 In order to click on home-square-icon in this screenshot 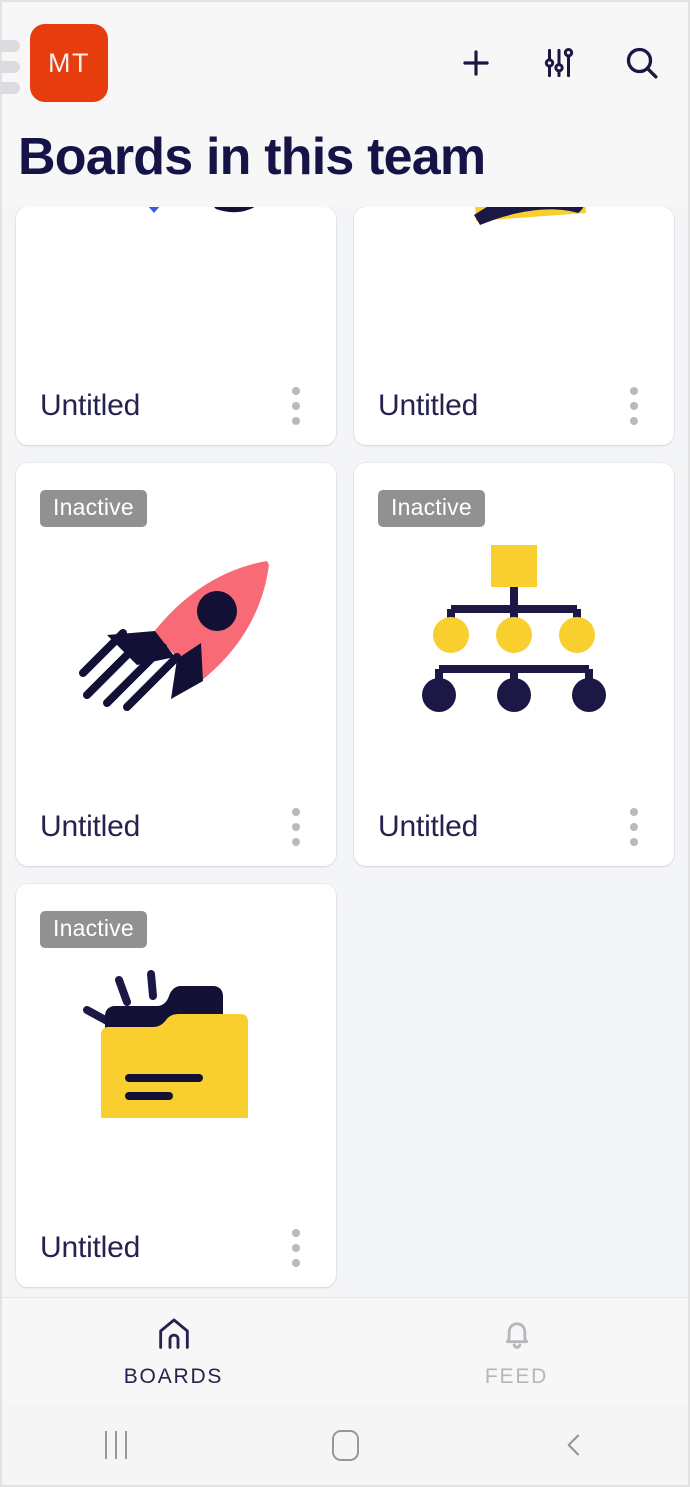, I will do `click(345, 1445)`.